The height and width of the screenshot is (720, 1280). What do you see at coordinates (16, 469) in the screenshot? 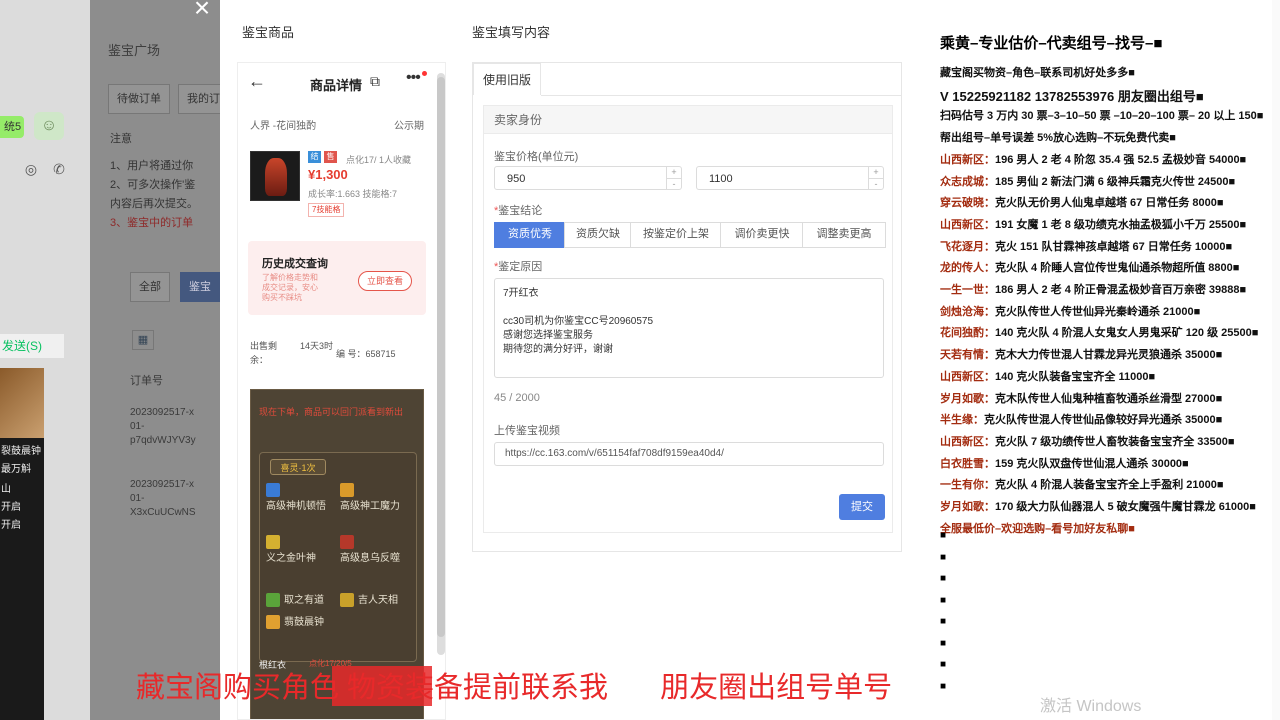
I see `video-line: 最万斛` at bounding box center [16, 469].